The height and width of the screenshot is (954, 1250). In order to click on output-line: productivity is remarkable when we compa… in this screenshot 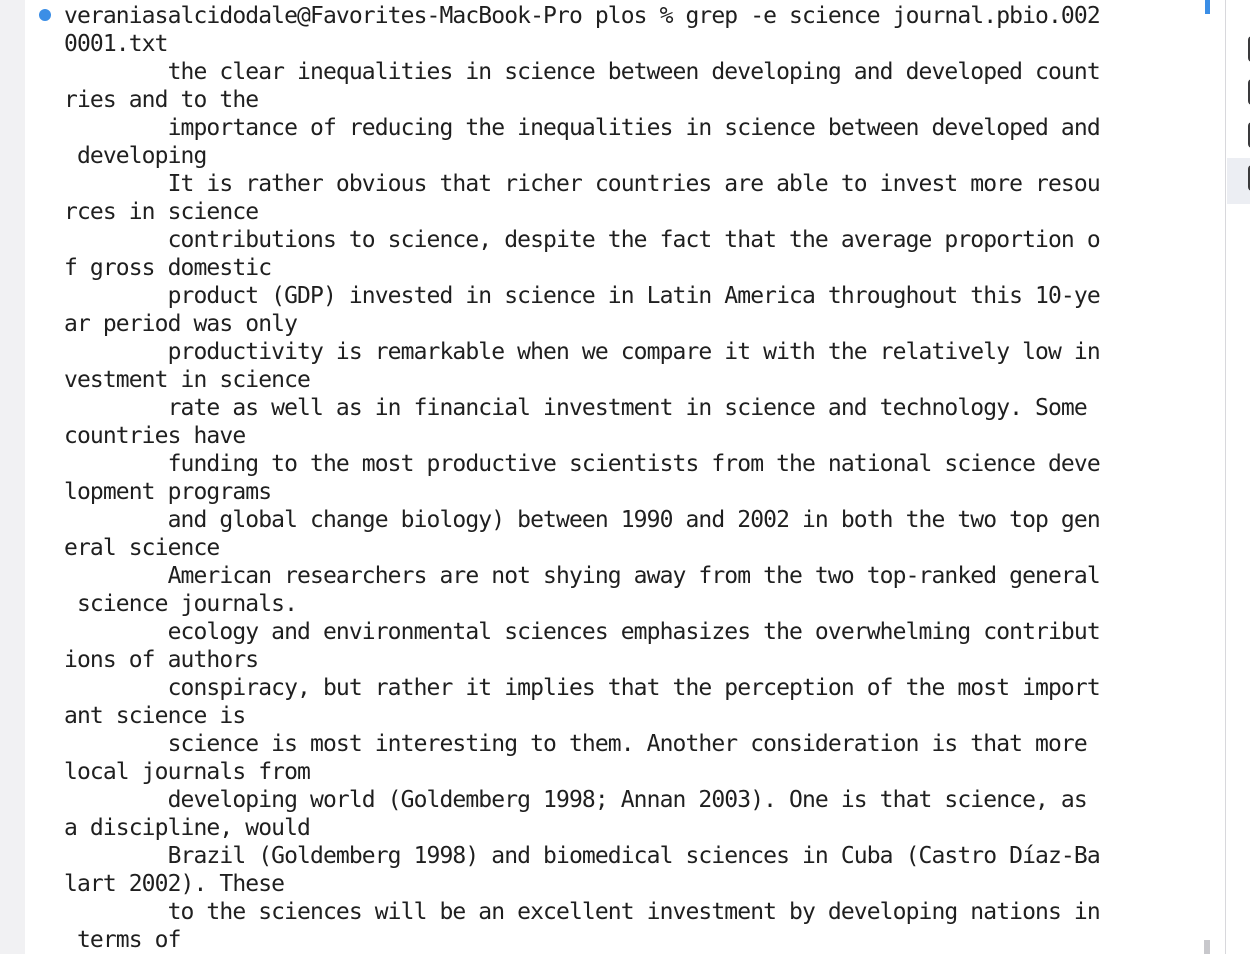, I will do `click(582, 366)`.